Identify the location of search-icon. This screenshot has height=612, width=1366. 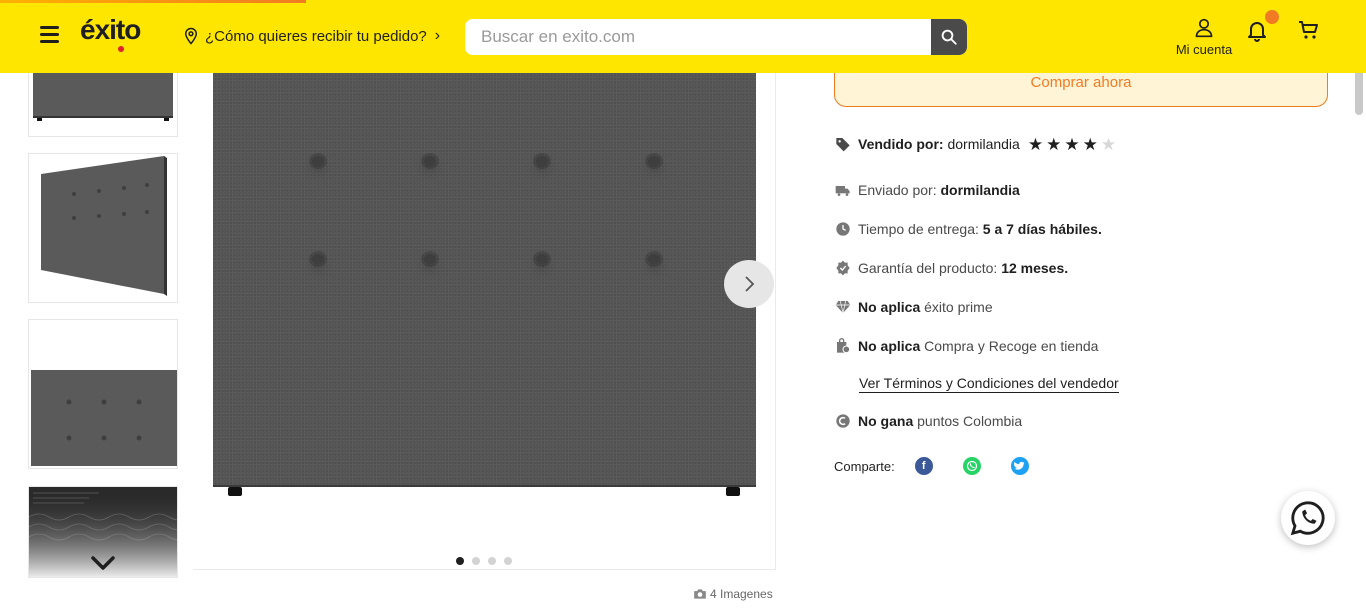
(949, 37).